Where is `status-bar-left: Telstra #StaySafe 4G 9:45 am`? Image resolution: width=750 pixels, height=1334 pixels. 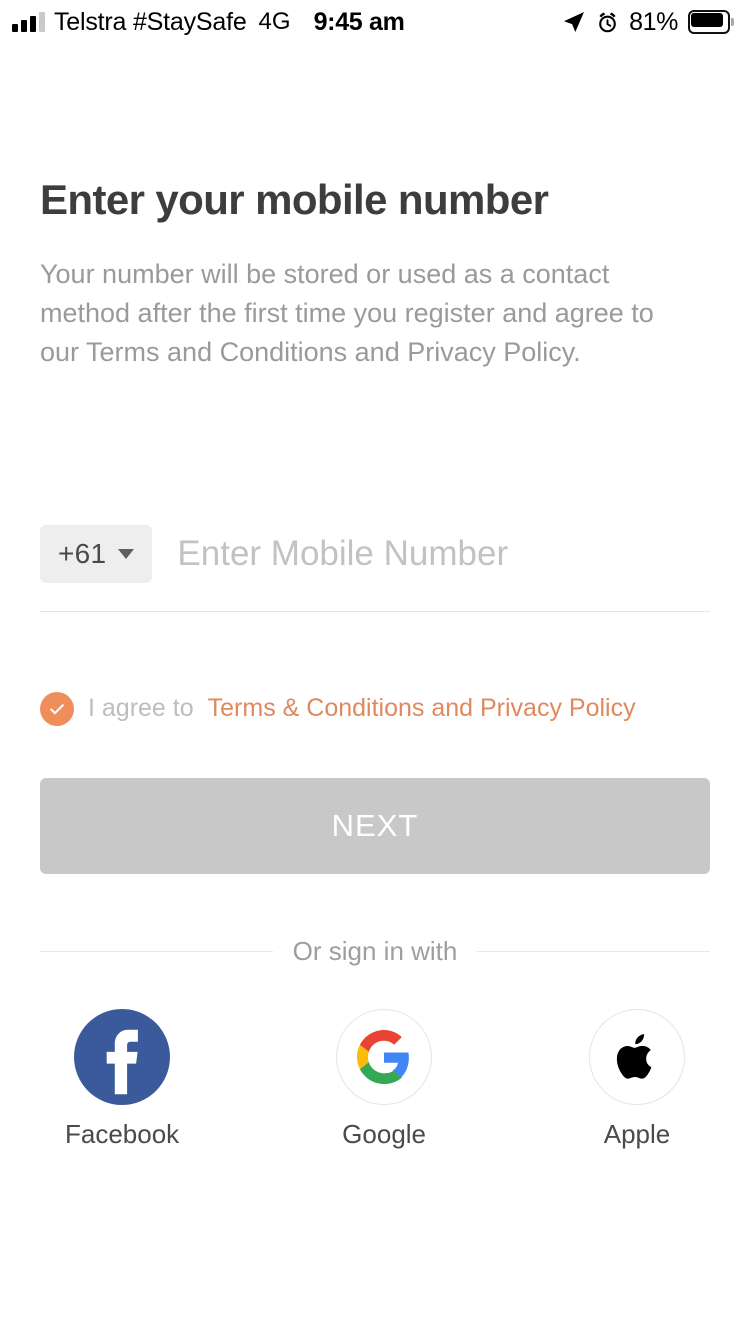
status-bar-left: Telstra #StaySafe 4G 9:45 am is located at coordinates (208, 22).